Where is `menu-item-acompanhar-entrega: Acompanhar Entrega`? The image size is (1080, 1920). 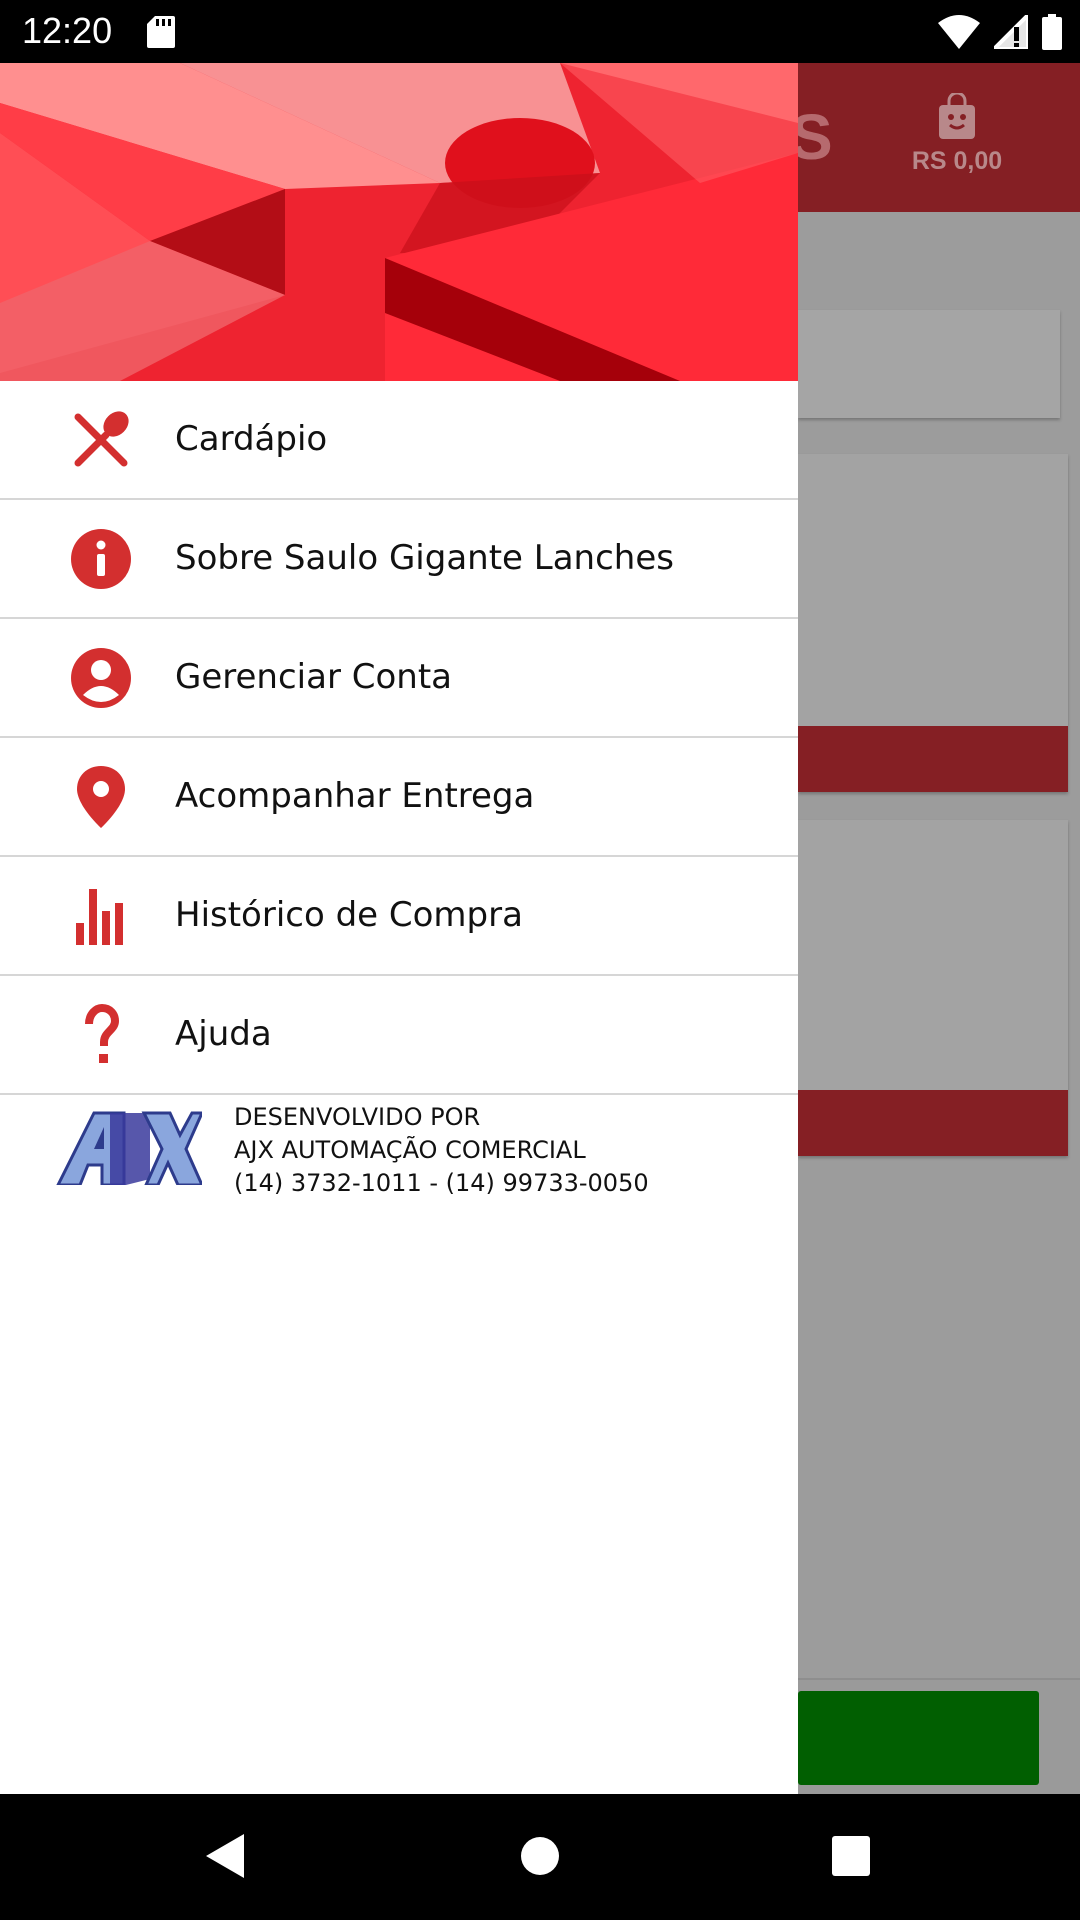 menu-item-acompanhar-entrega: Acompanhar Entrega is located at coordinates (399, 797).